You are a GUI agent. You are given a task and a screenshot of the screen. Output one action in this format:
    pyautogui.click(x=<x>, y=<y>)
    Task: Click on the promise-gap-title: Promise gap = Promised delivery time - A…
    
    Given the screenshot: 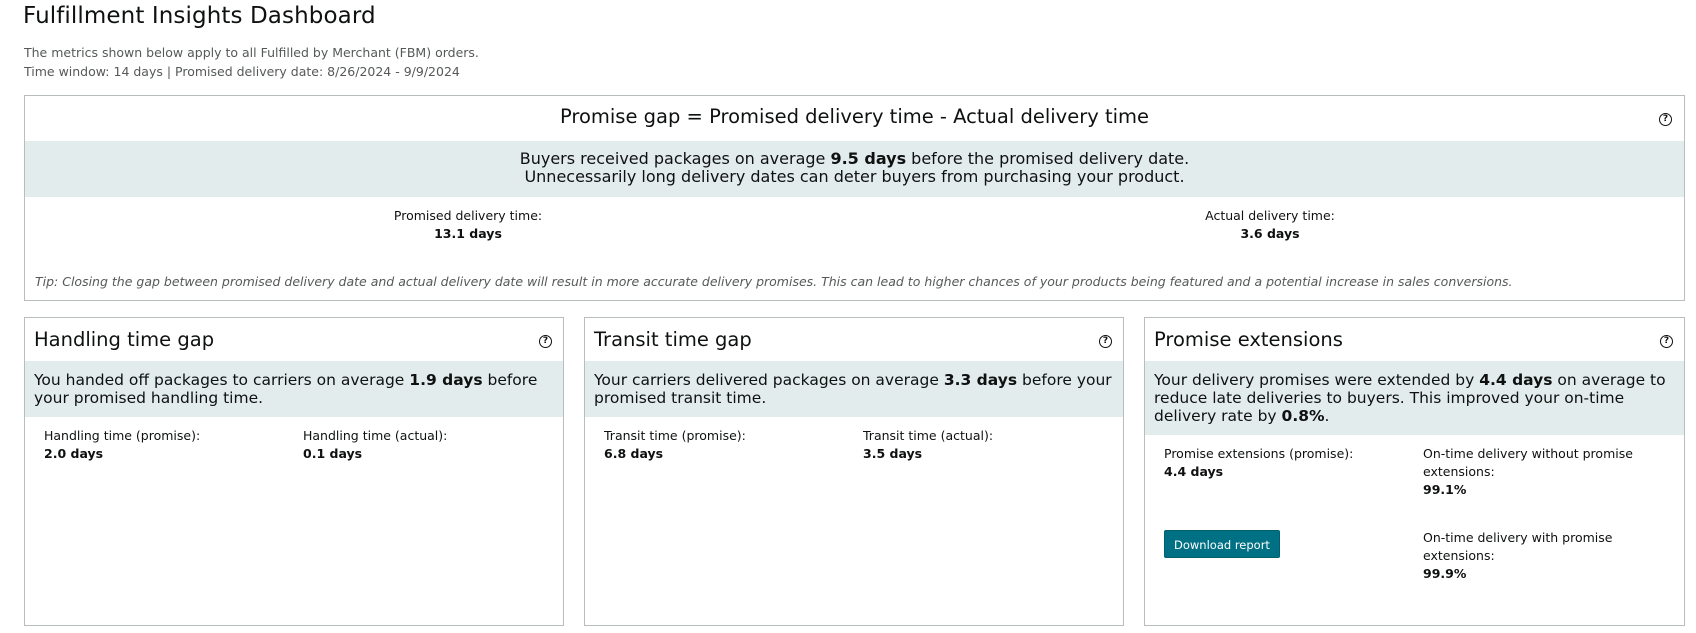 What is the action you would take?
    pyautogui.click(x=854, y=116)
    